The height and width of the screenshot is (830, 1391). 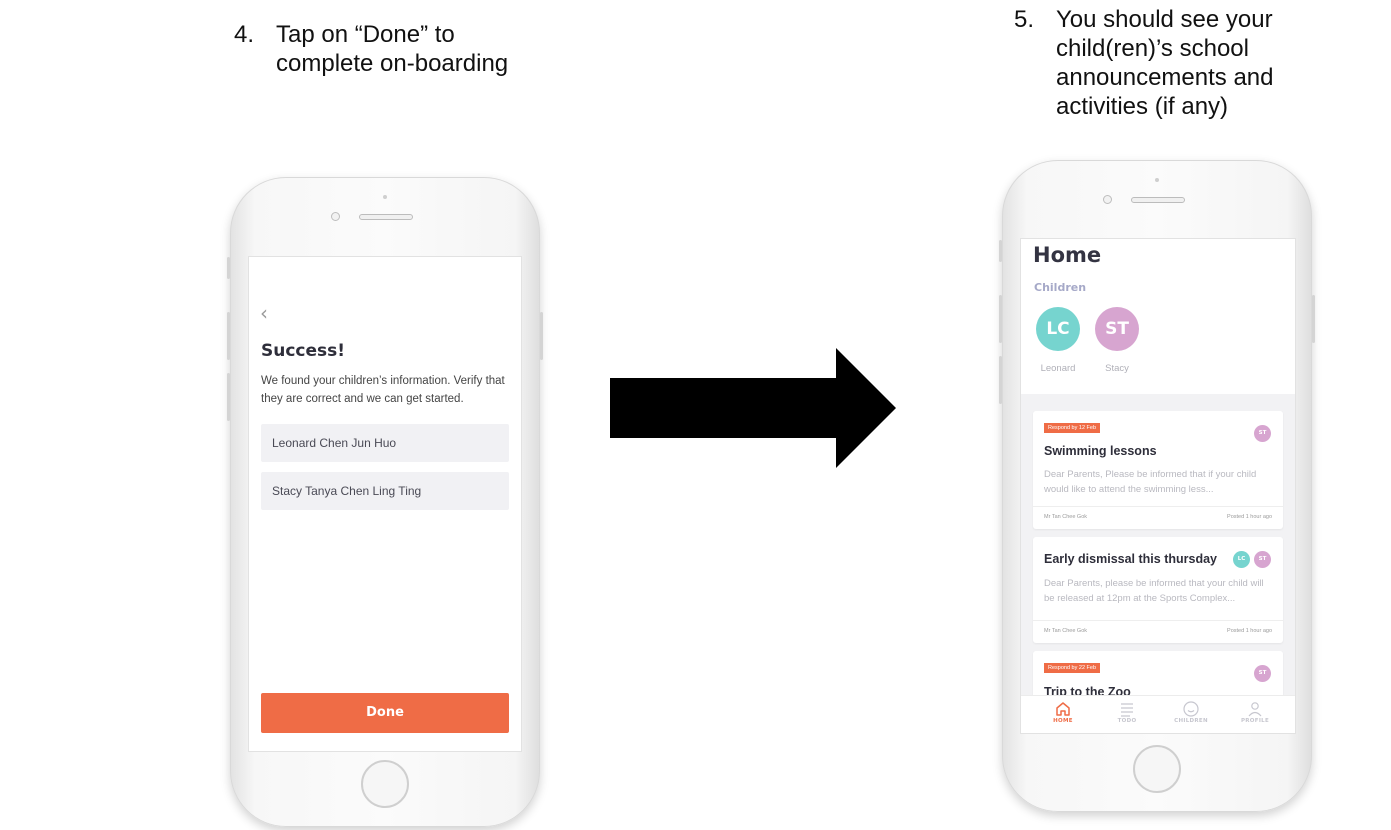 I want to click on tab-children: CHILDREN, so click(x=1191, y=715).